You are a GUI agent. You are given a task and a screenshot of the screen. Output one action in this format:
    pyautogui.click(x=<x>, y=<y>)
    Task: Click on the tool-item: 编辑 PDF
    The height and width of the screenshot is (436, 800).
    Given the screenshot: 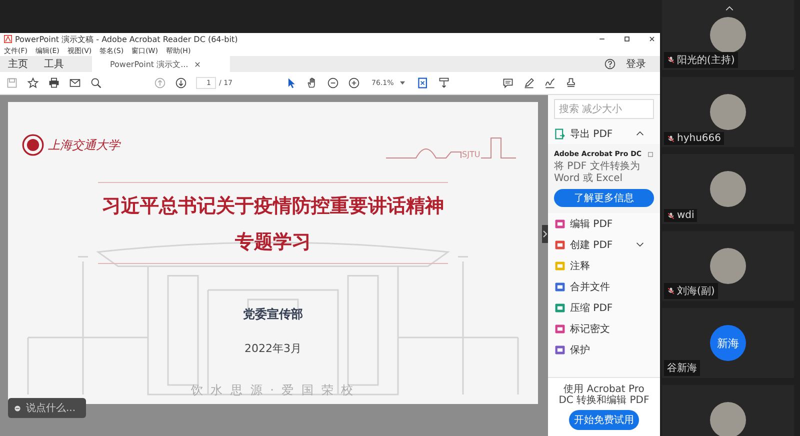 What is the action you would take?
    pyautogui.click(x=604, y=223)
    